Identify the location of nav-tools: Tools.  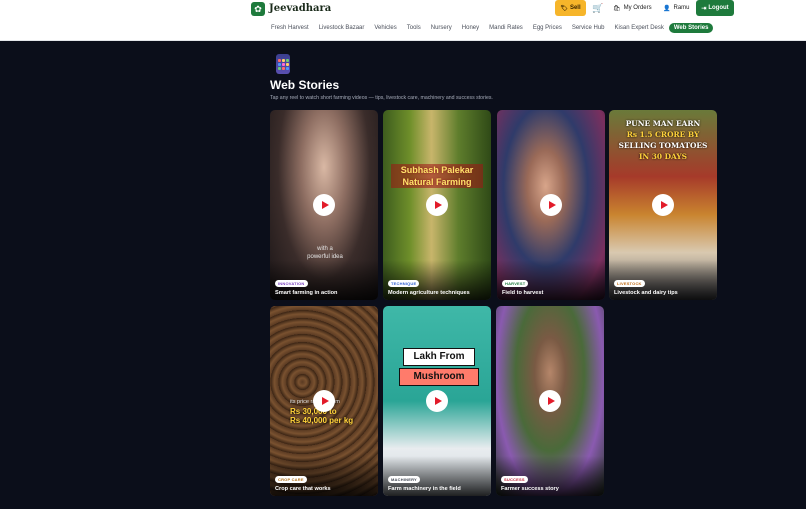
(414, 28).